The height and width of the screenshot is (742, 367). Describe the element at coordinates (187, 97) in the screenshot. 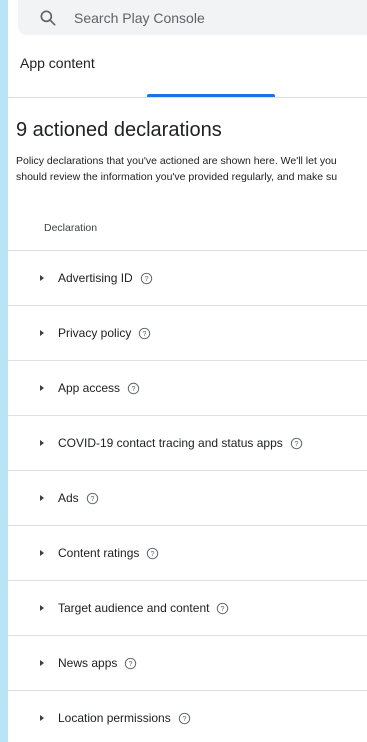

I see `header-divider` at that location.